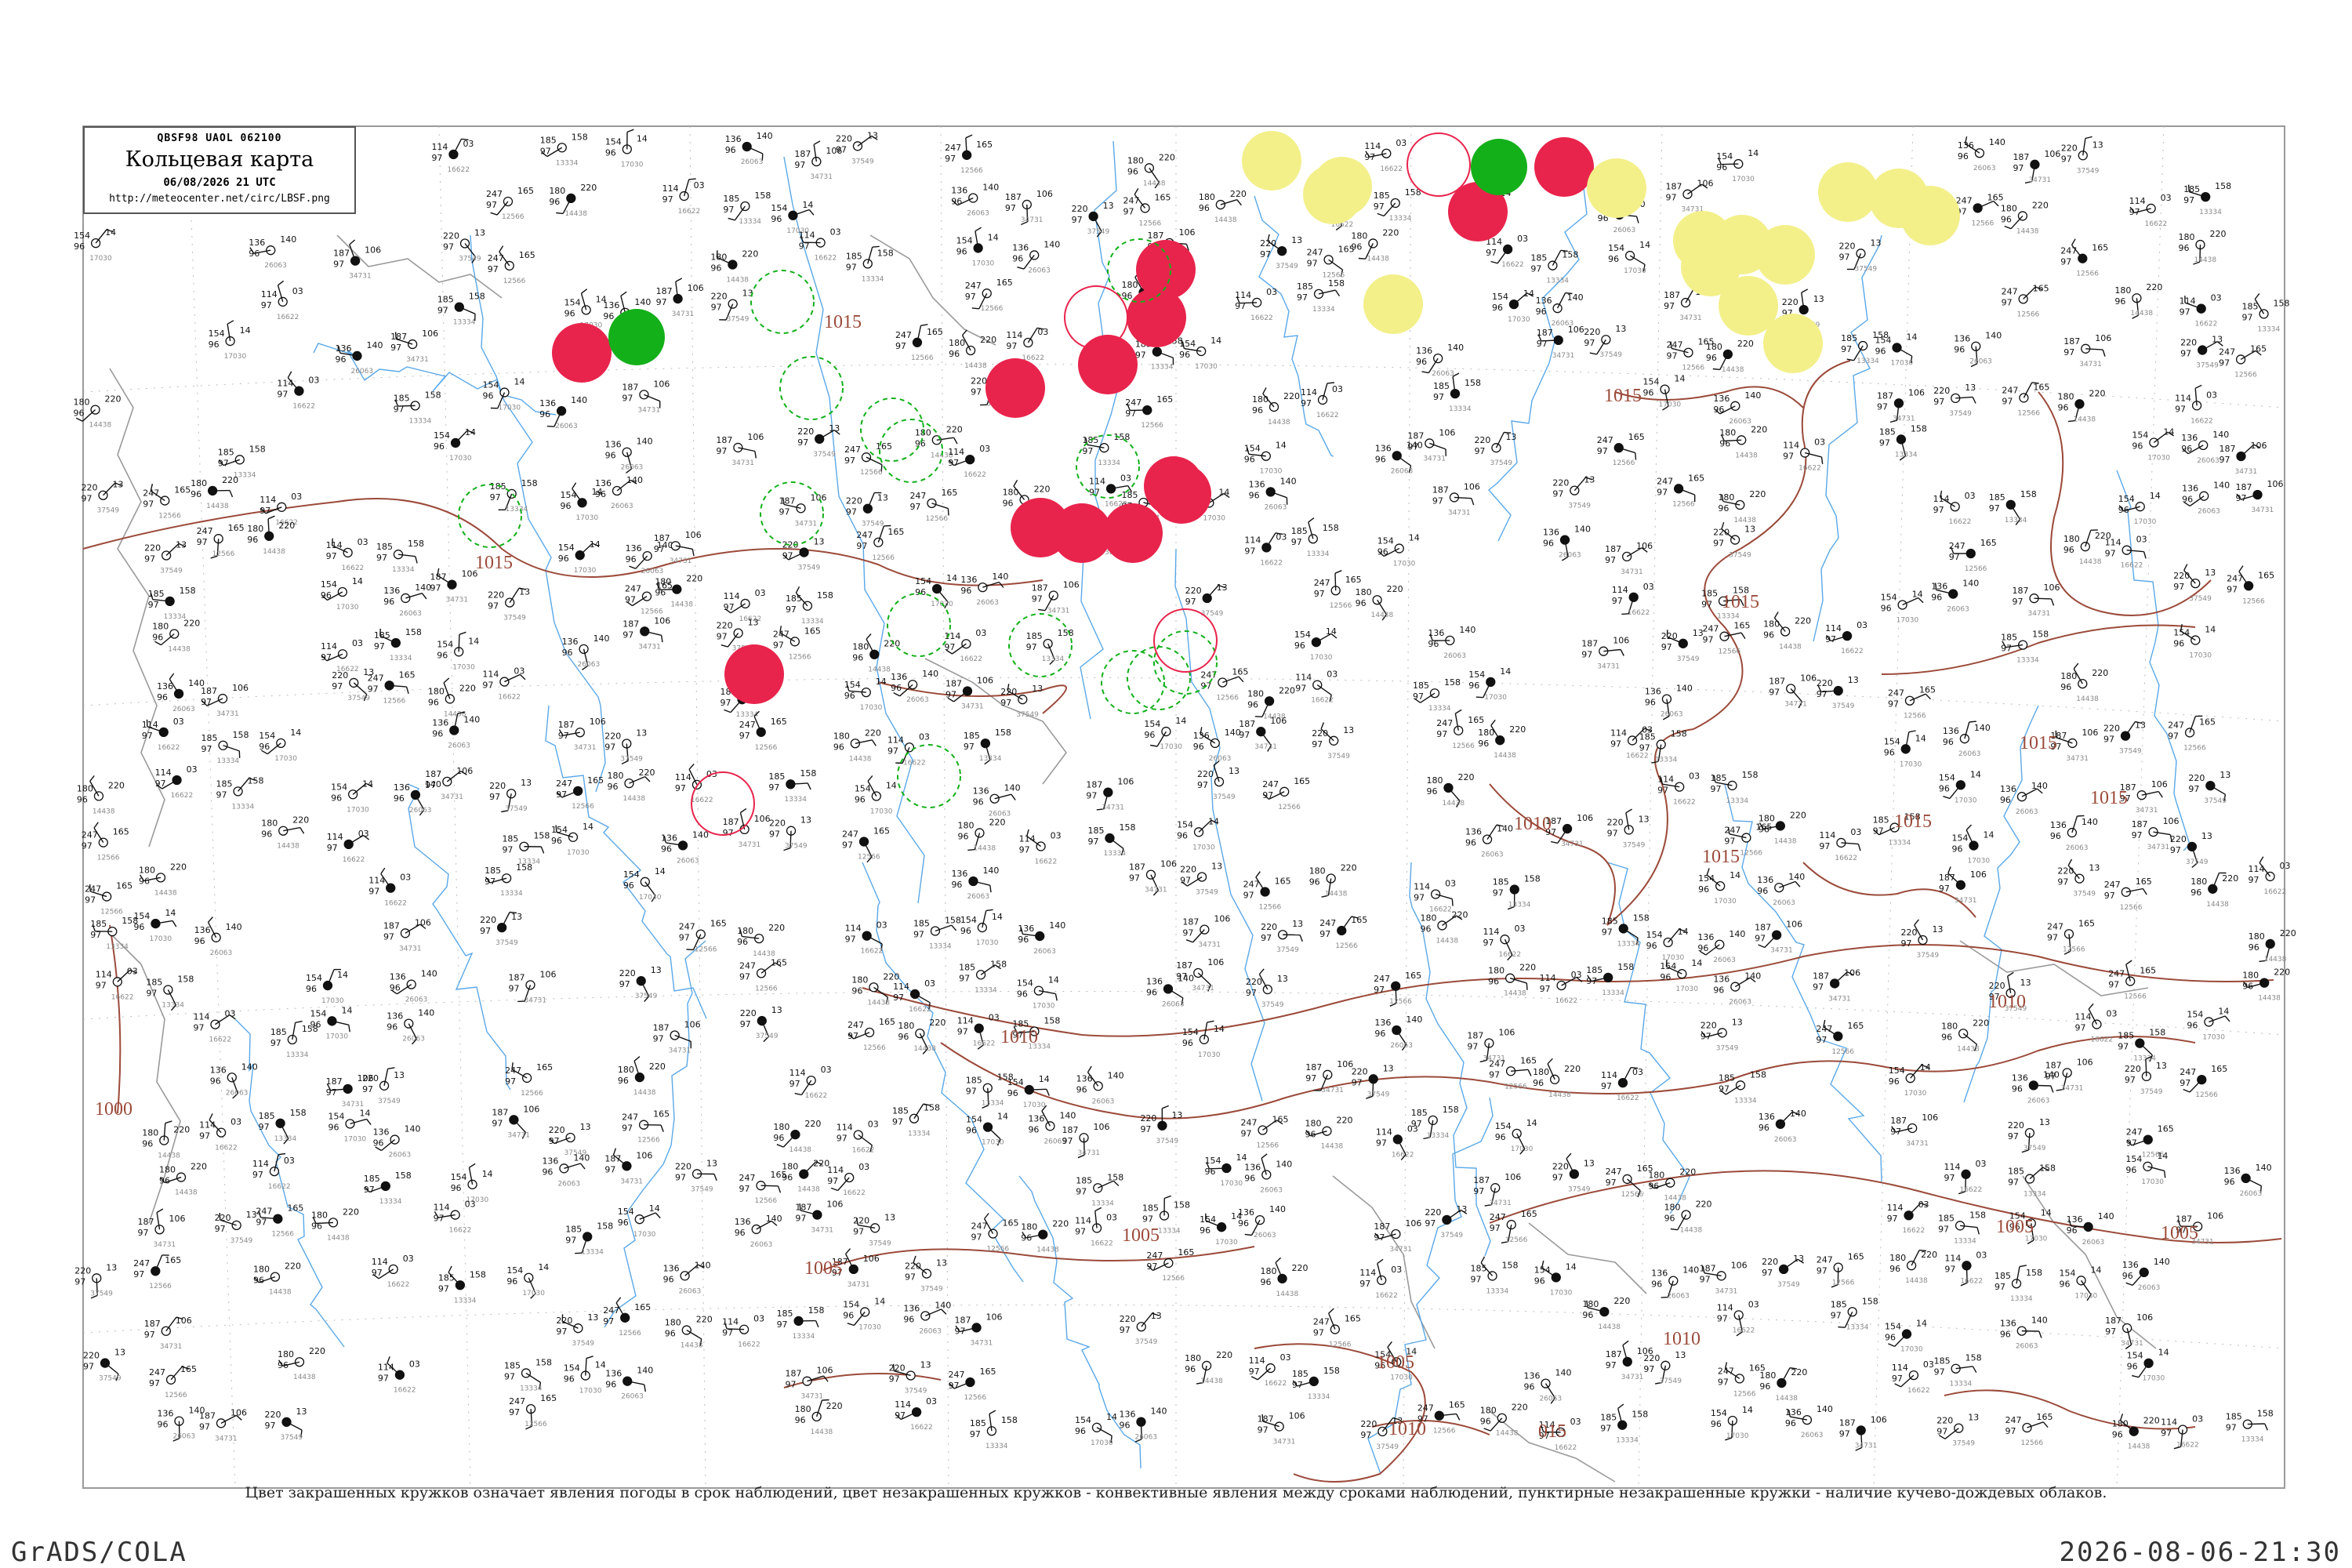  I want to click on thunderstorm-circle, so click(1015, 388).